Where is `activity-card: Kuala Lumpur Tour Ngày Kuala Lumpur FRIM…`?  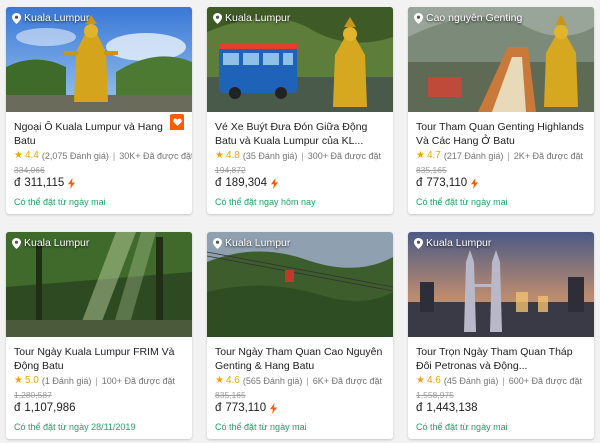 activity-card: Kuala Lumpur Tour Ngày Kuala Lumpur FRIM… is located at coordinates (99, 335).